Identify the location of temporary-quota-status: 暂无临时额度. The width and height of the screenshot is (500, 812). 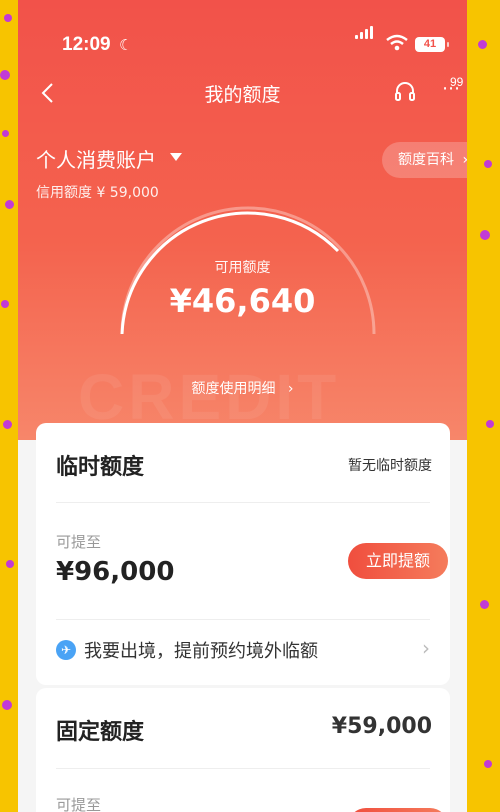
(390, 466).